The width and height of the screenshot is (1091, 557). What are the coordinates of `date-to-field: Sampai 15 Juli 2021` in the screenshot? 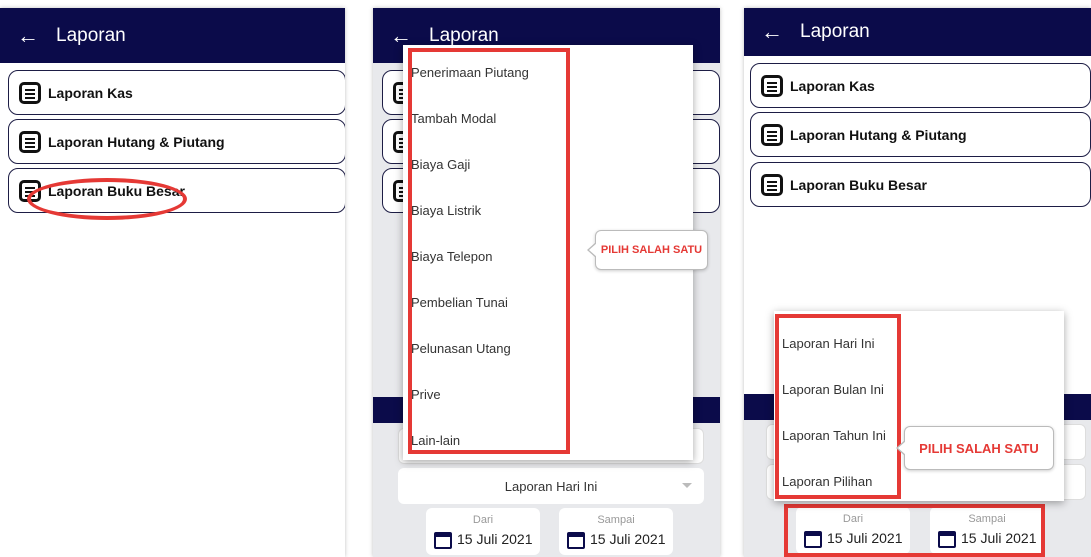 It's located at (616, 531).